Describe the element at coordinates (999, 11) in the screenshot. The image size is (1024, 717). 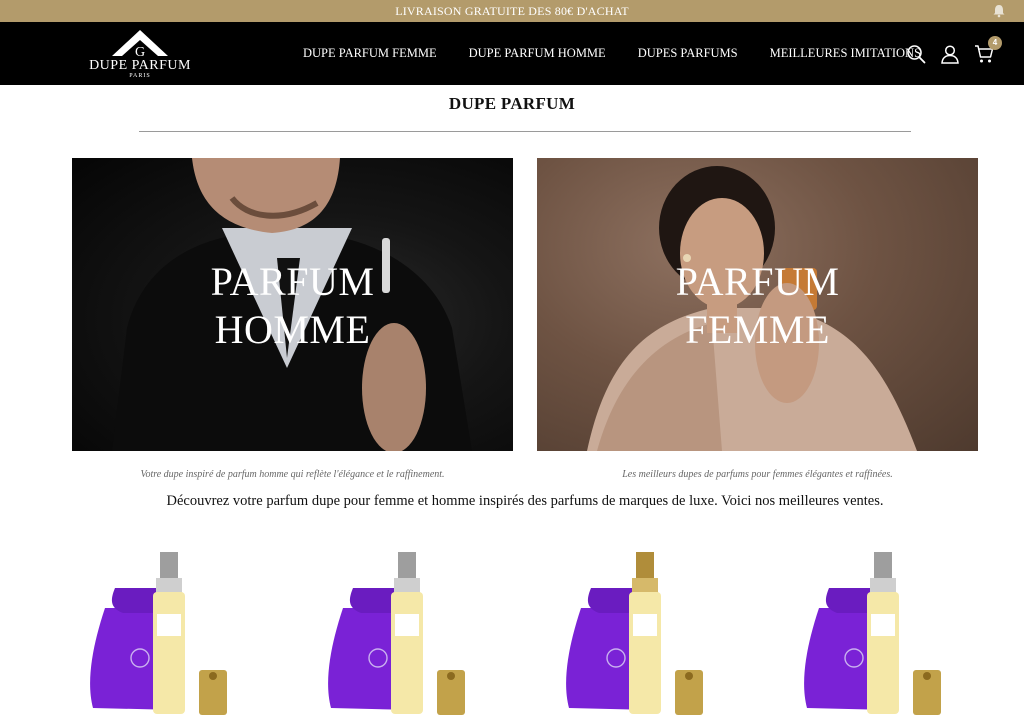
I see `bell-icon` at that location.